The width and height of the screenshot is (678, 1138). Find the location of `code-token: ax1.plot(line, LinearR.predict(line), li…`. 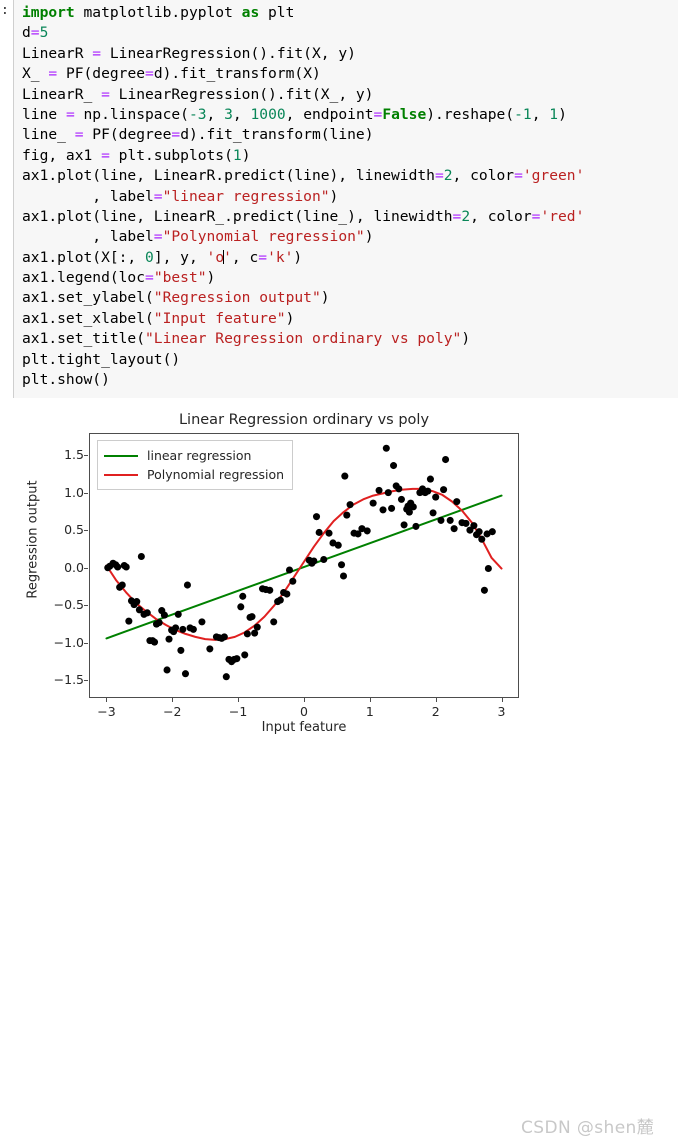

code-token: ax1.plot(line, LinearR.predict(line), li… is located at coordinates (228, 176).